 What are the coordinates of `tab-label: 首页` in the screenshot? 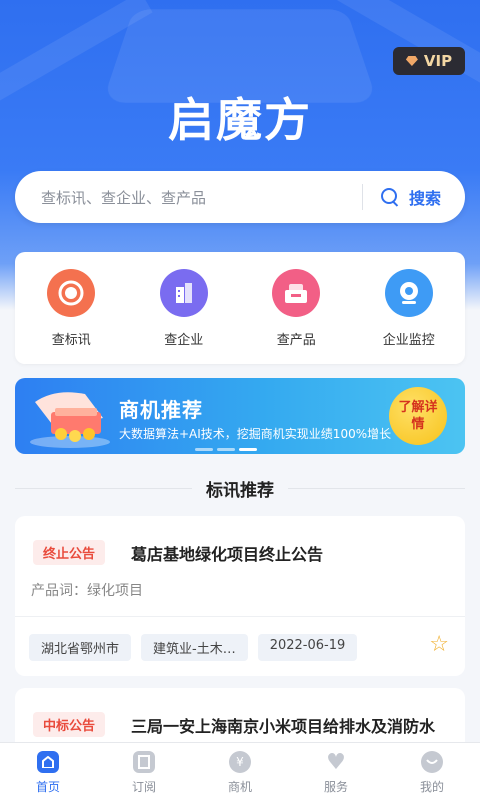 It's located at (47, 787).